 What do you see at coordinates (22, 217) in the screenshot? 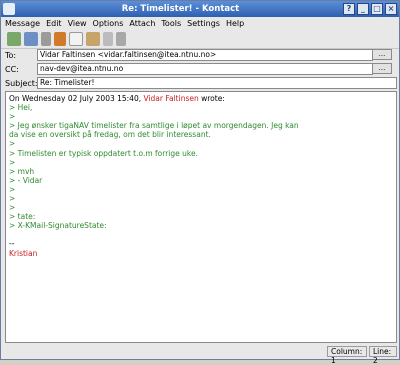
I see `quoted-line: > tate:` at bounding box center [22, 217].